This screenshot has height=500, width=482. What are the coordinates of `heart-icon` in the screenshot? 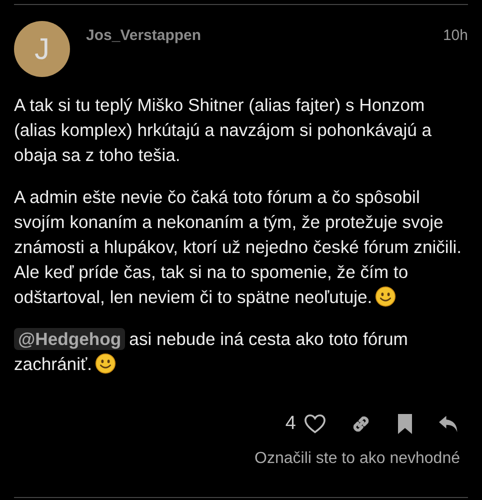 It's located at (315, 424).